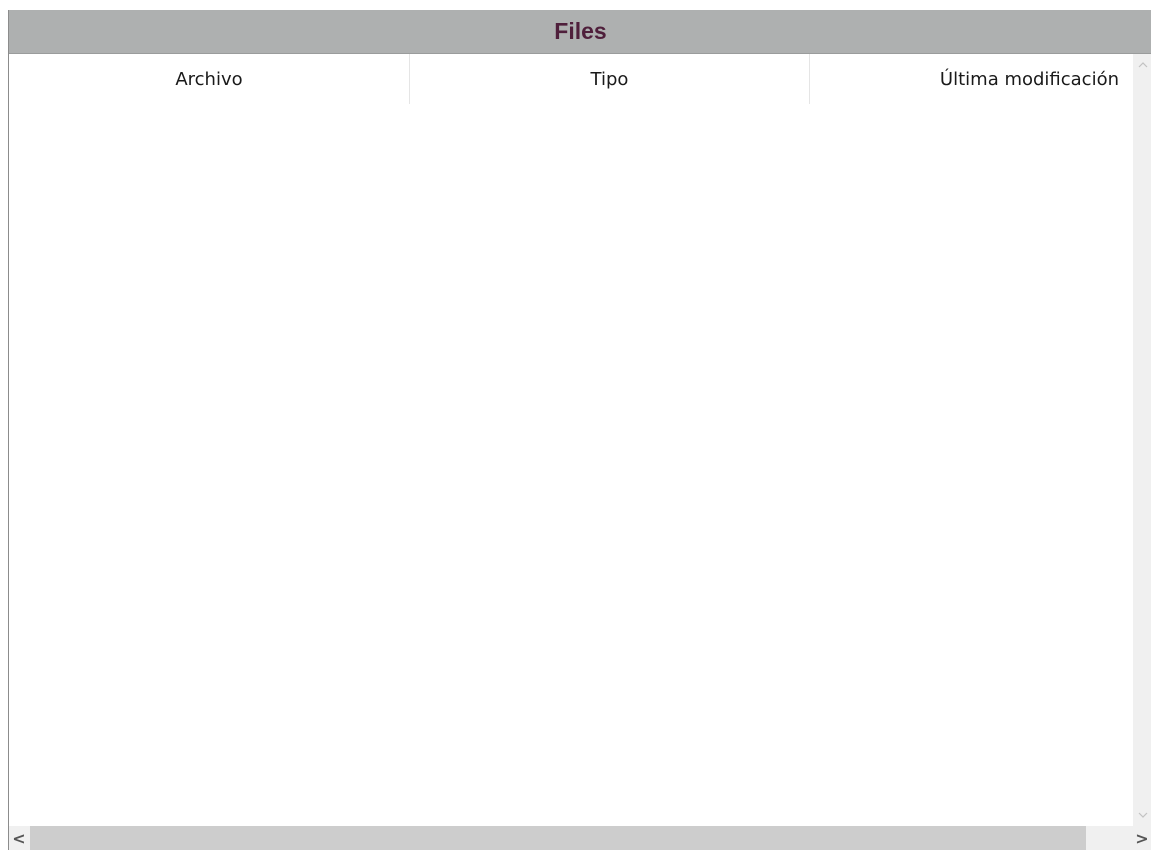  Describe the element at coordinates (1142, 815) in the screenshot. I see `chevron-down-icon` at that location.